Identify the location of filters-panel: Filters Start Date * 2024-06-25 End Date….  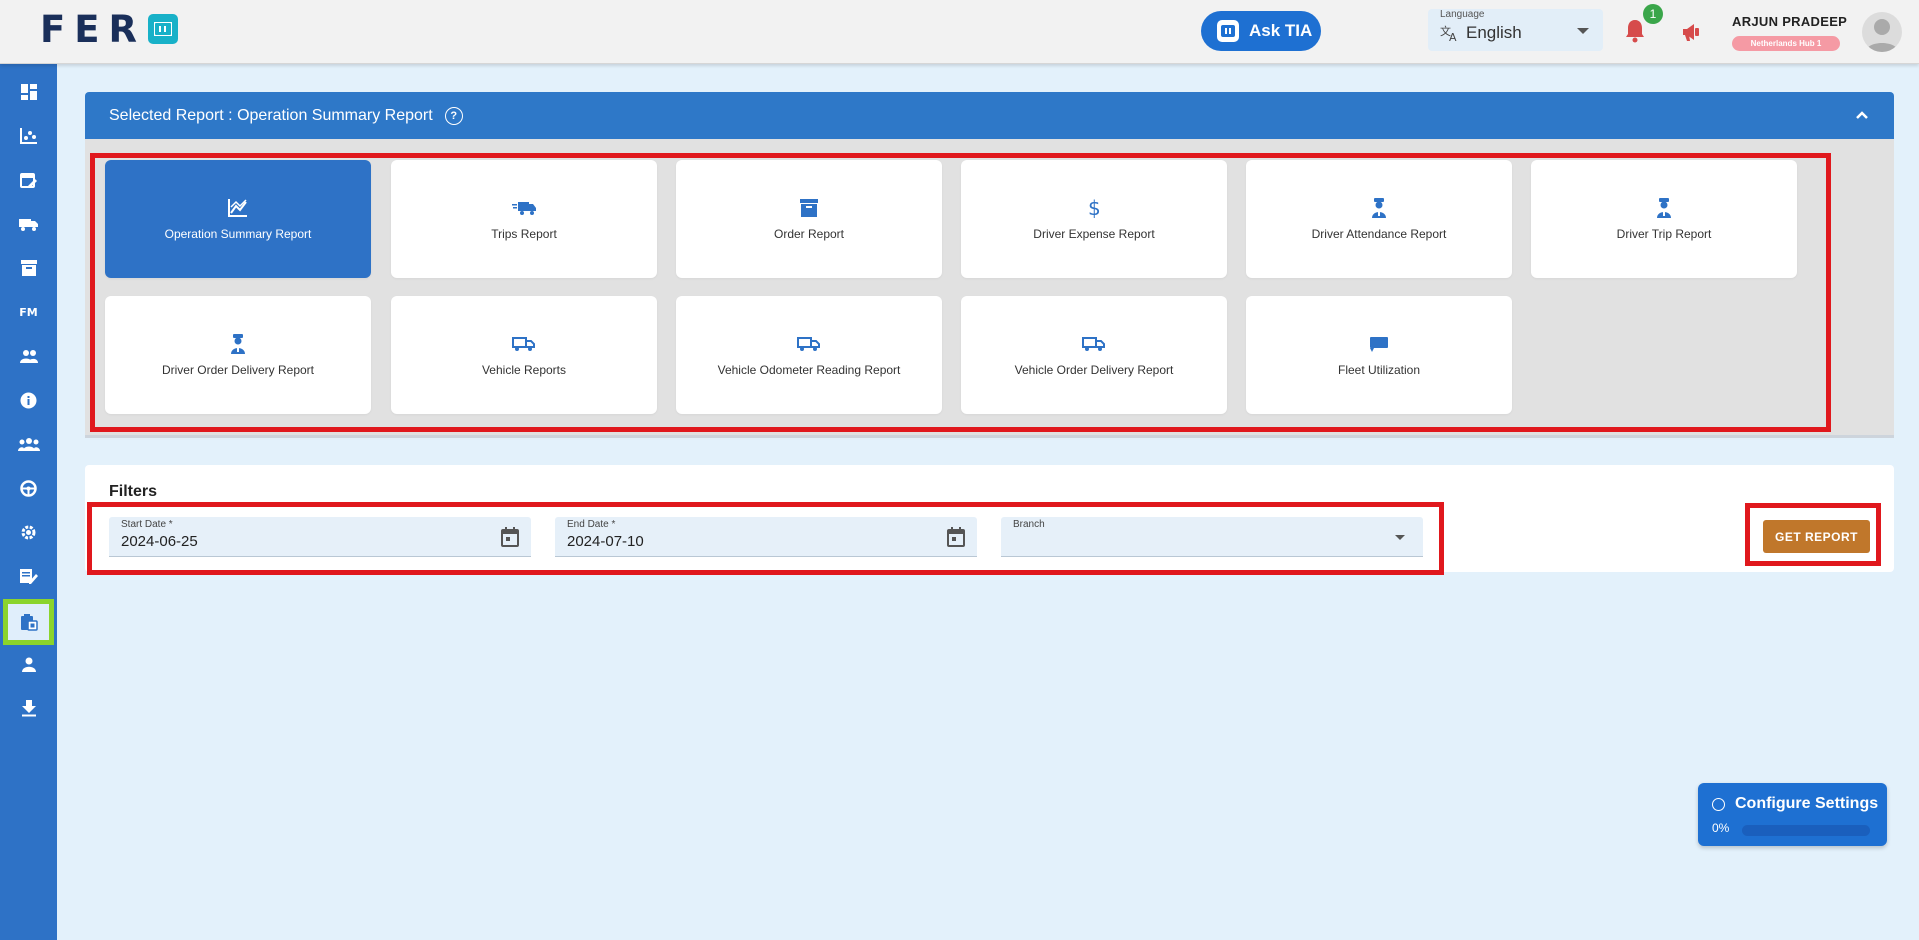
(989, 518).